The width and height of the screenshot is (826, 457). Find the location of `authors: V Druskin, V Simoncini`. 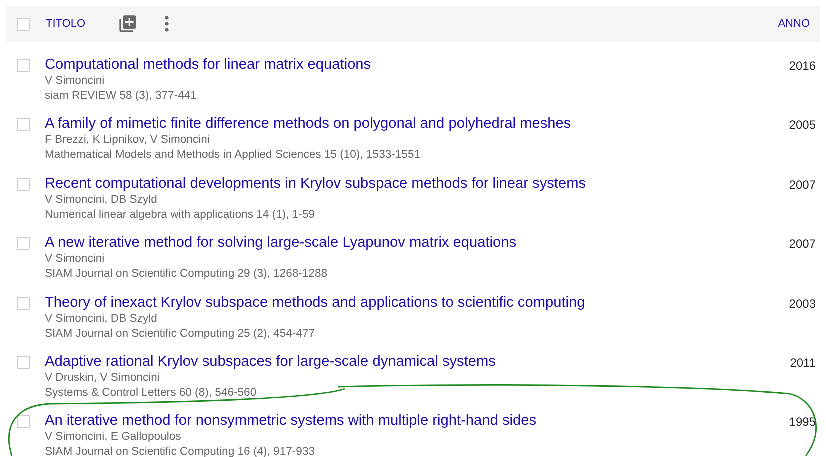

authors: V Druskin, V Simoncini is located at coordinates (103, 378).